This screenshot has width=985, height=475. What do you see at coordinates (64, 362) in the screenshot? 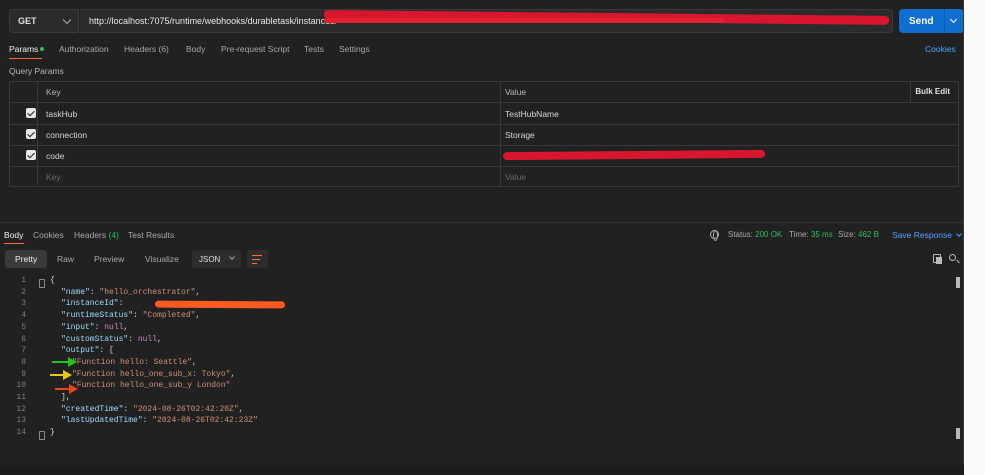
I see `green-arrow` at bounding box center [64, 362].